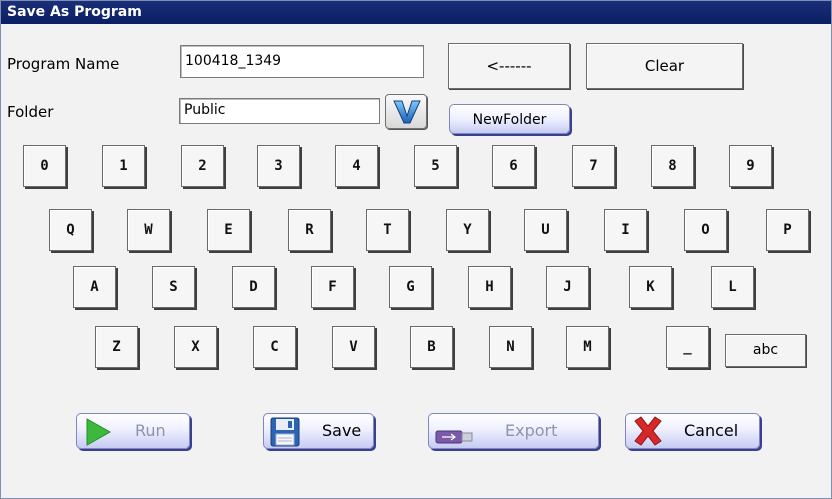 This screenshot has width=832, height=499. I want to click on key-r: R, so click(309, 230).